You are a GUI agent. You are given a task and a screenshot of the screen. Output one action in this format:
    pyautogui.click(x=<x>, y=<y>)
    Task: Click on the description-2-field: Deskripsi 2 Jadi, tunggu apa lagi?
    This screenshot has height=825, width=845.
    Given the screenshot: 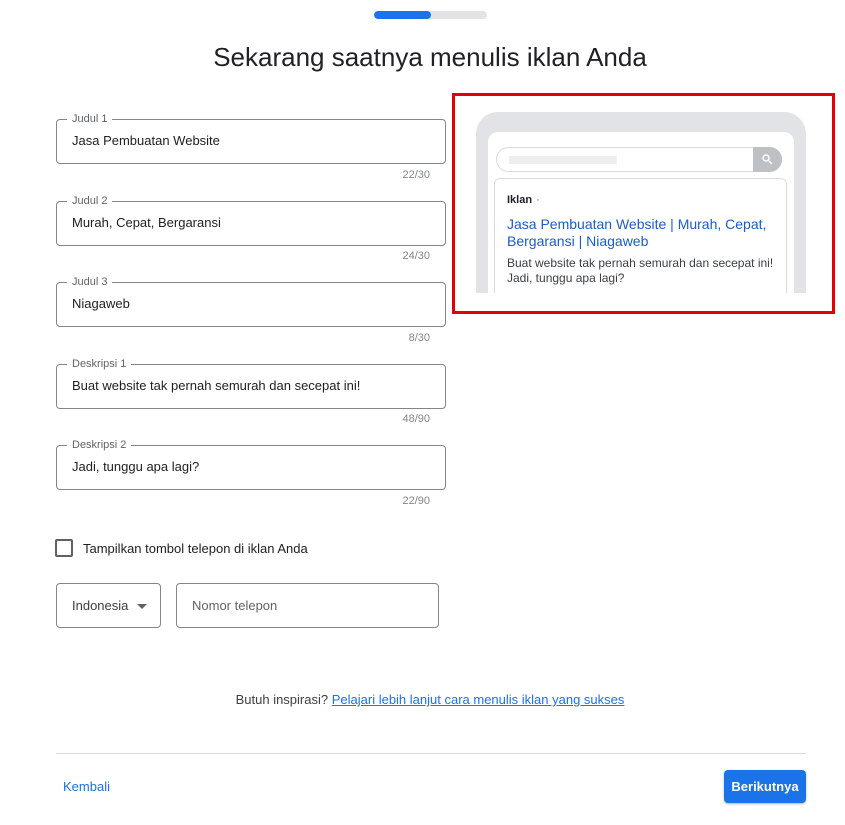 What is the action you would take?
    pyautogui.click(x=251, y=464)
    